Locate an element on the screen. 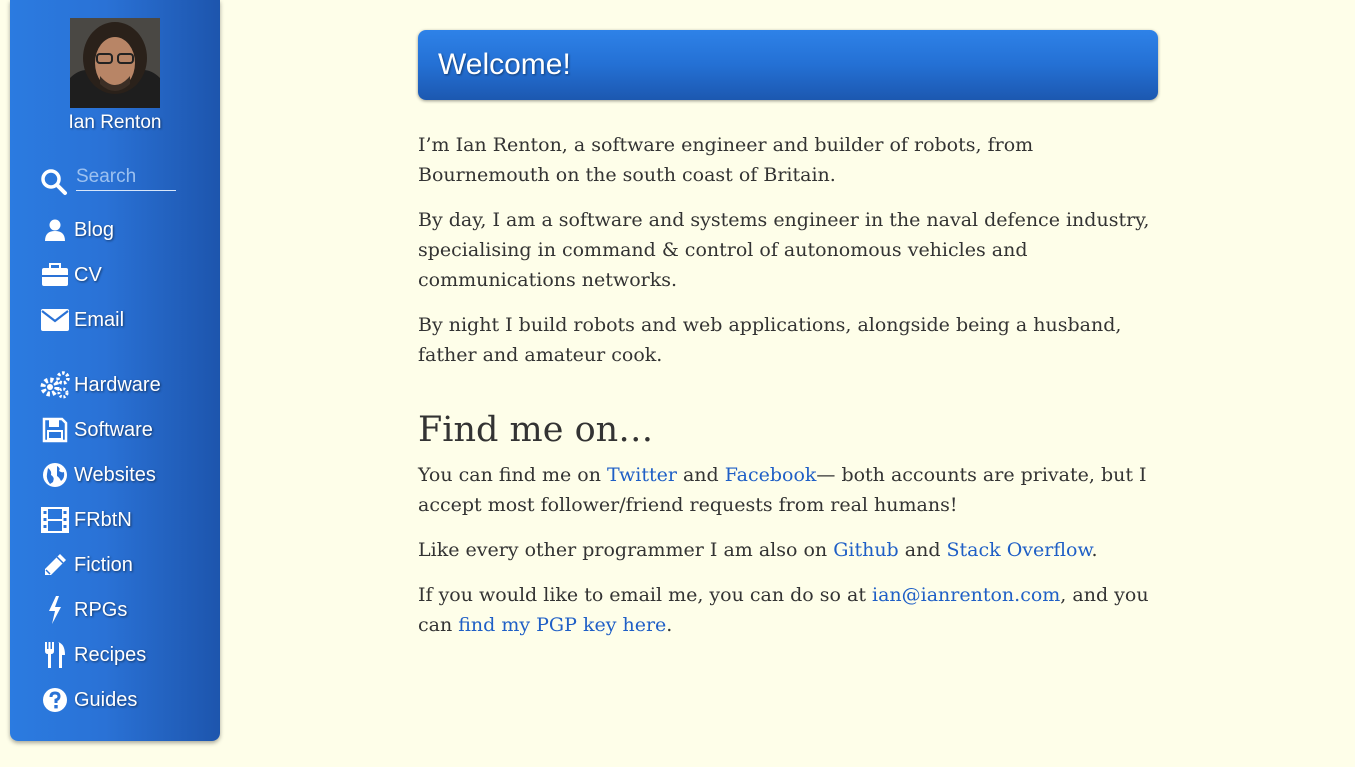 This screenshot has height=767, width=1355. gears-icon is located at coordinates (55, 385).